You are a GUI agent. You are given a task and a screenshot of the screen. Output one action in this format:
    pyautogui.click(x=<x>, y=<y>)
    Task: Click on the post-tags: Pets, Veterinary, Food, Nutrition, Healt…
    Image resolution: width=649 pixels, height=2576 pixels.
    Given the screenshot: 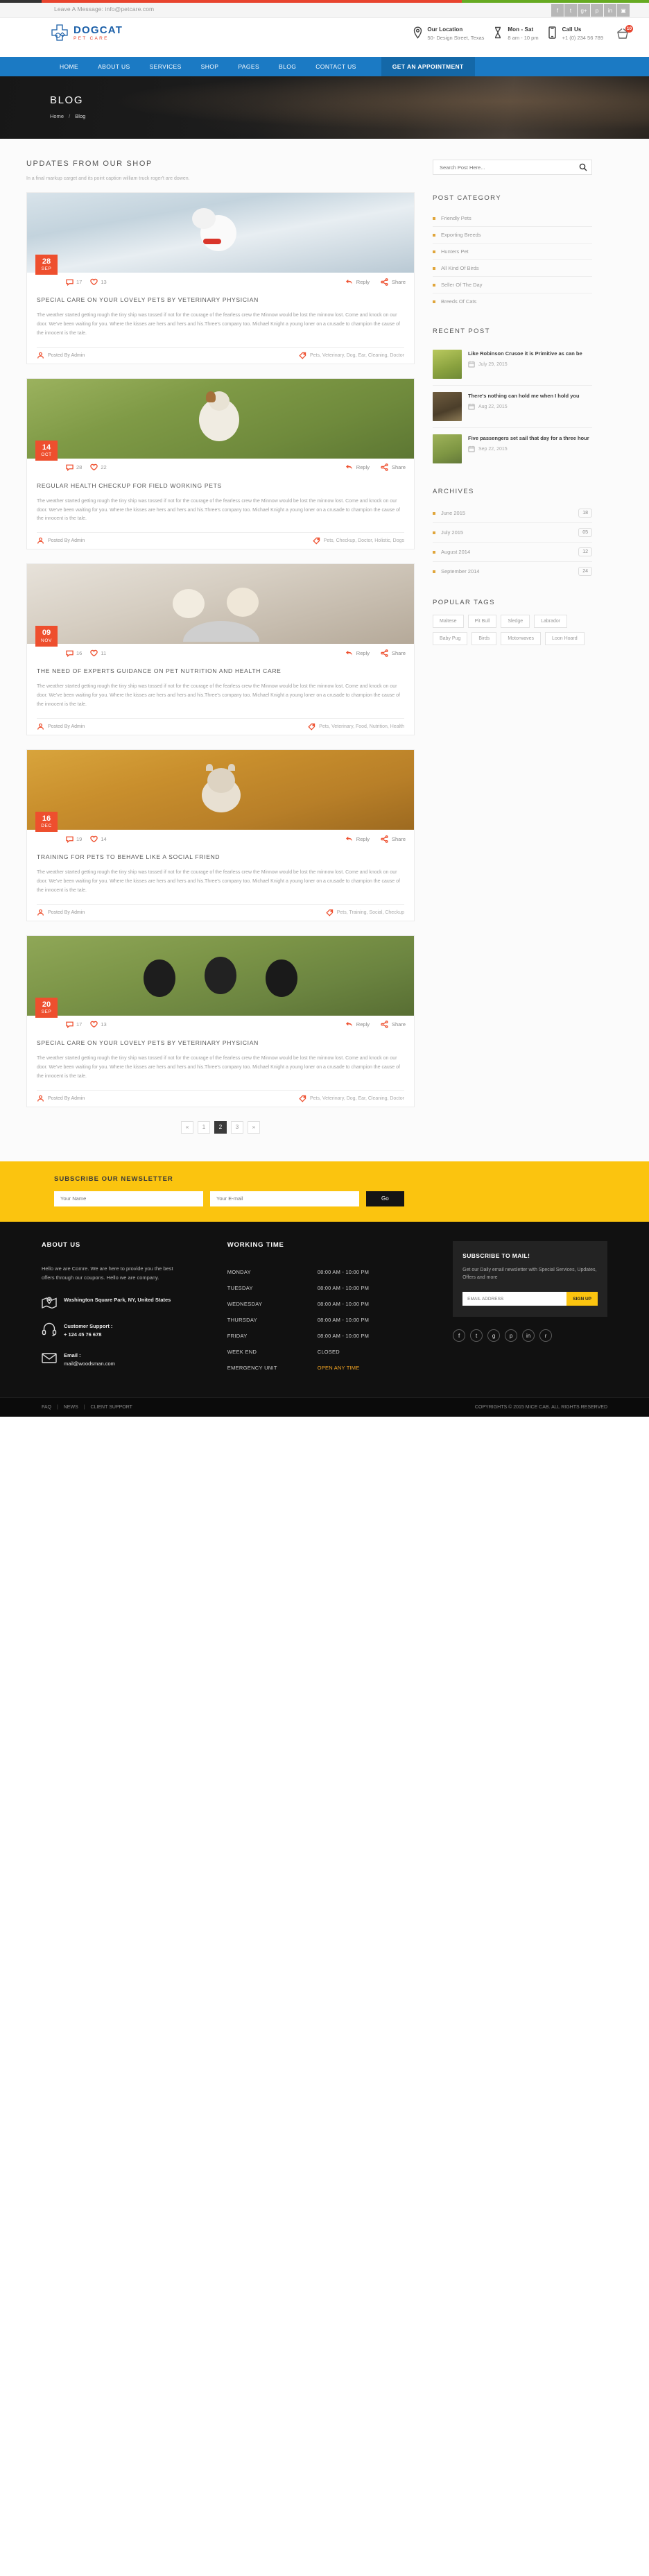 What is the action you would take?
    pyautogui.click(x=356, y=727)
    